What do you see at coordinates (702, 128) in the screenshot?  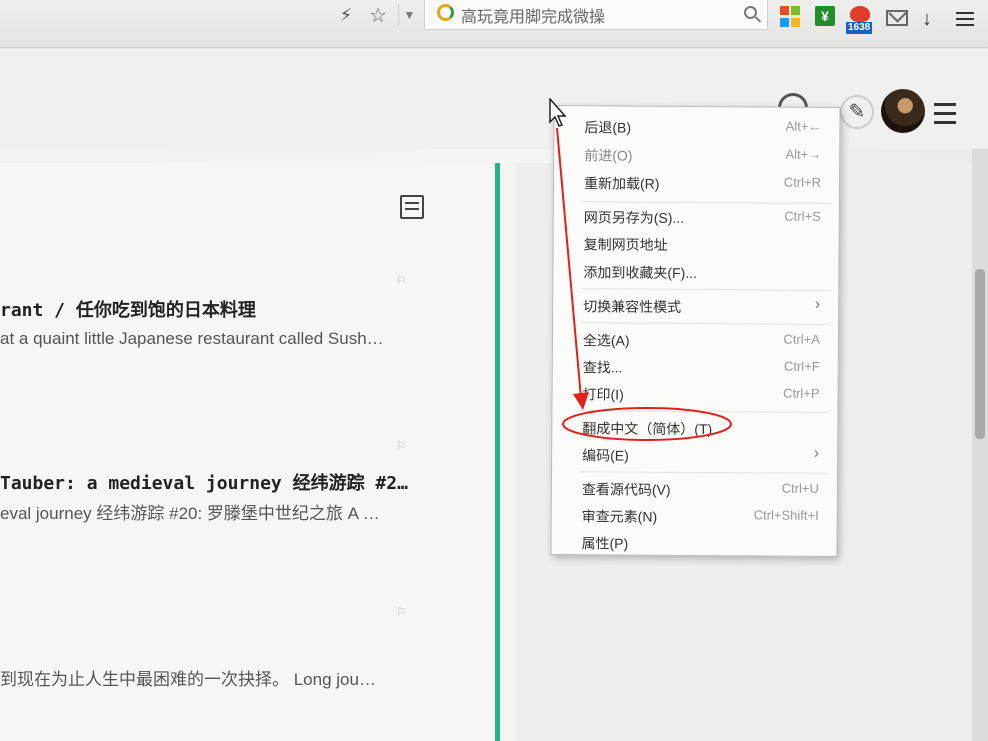 I see `menu-item-back: 后退(B) Alt+←` at bounding box center [702, 128].